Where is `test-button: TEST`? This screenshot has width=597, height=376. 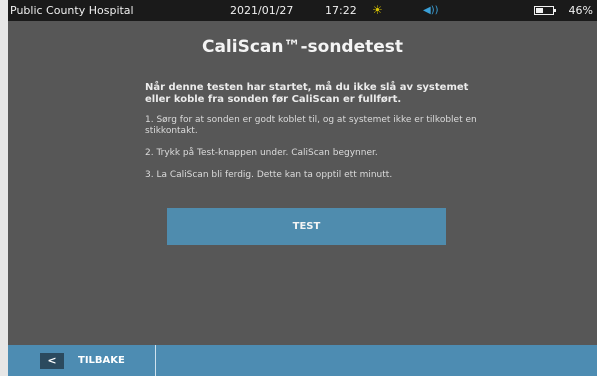
test-button: TEST is located at coordinates (306, 226).